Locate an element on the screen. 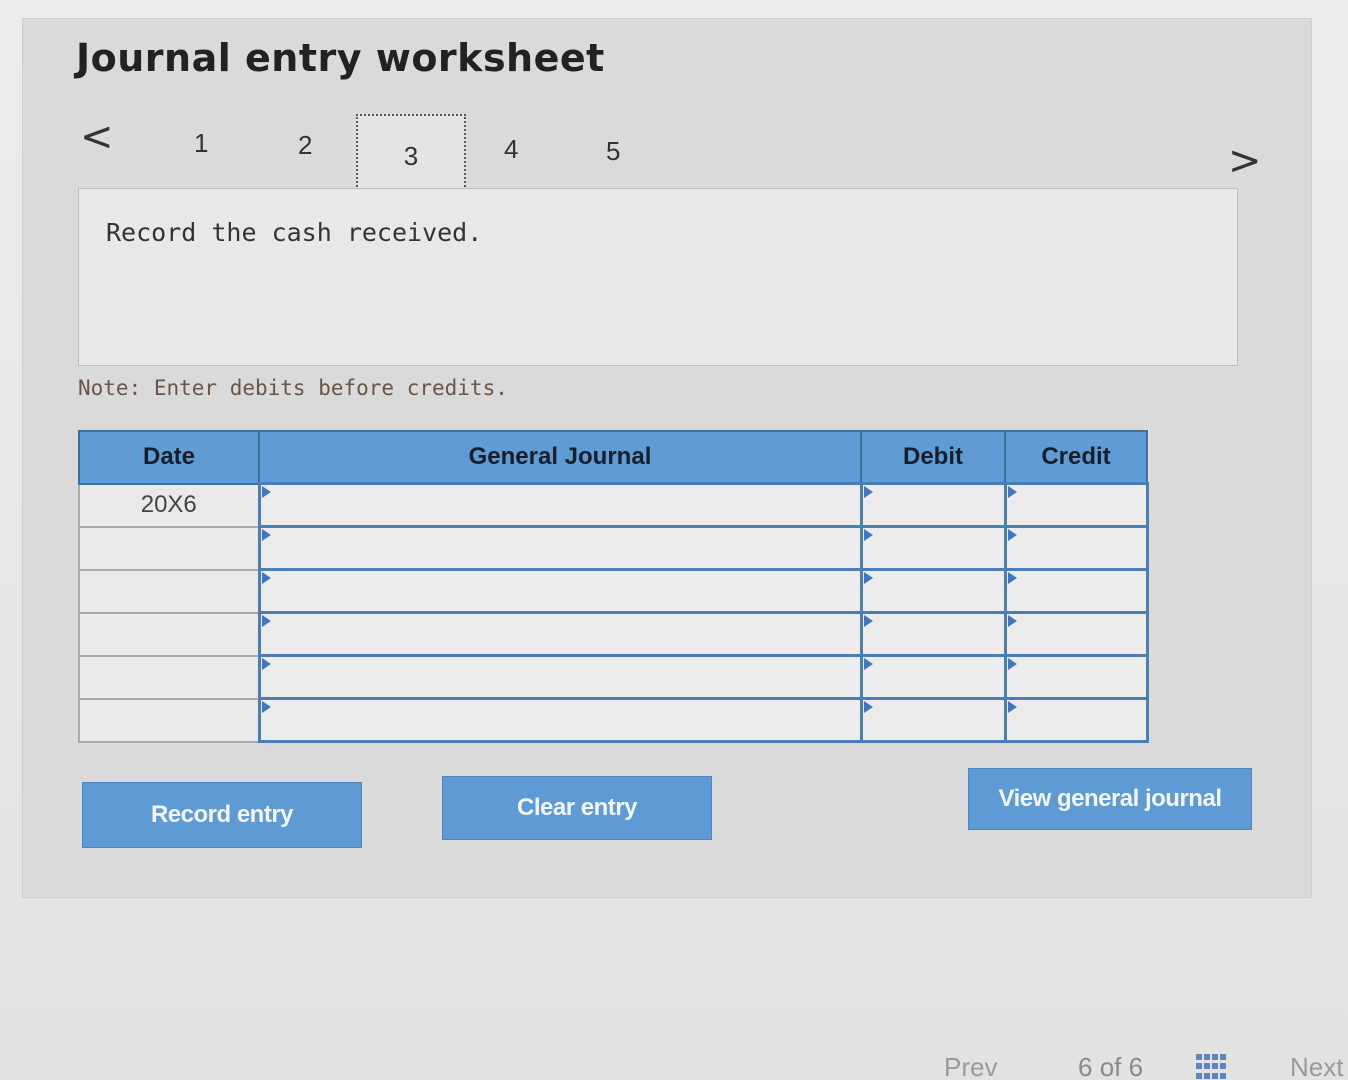  credit-header: Credit is located at coordinates (1076, 457).